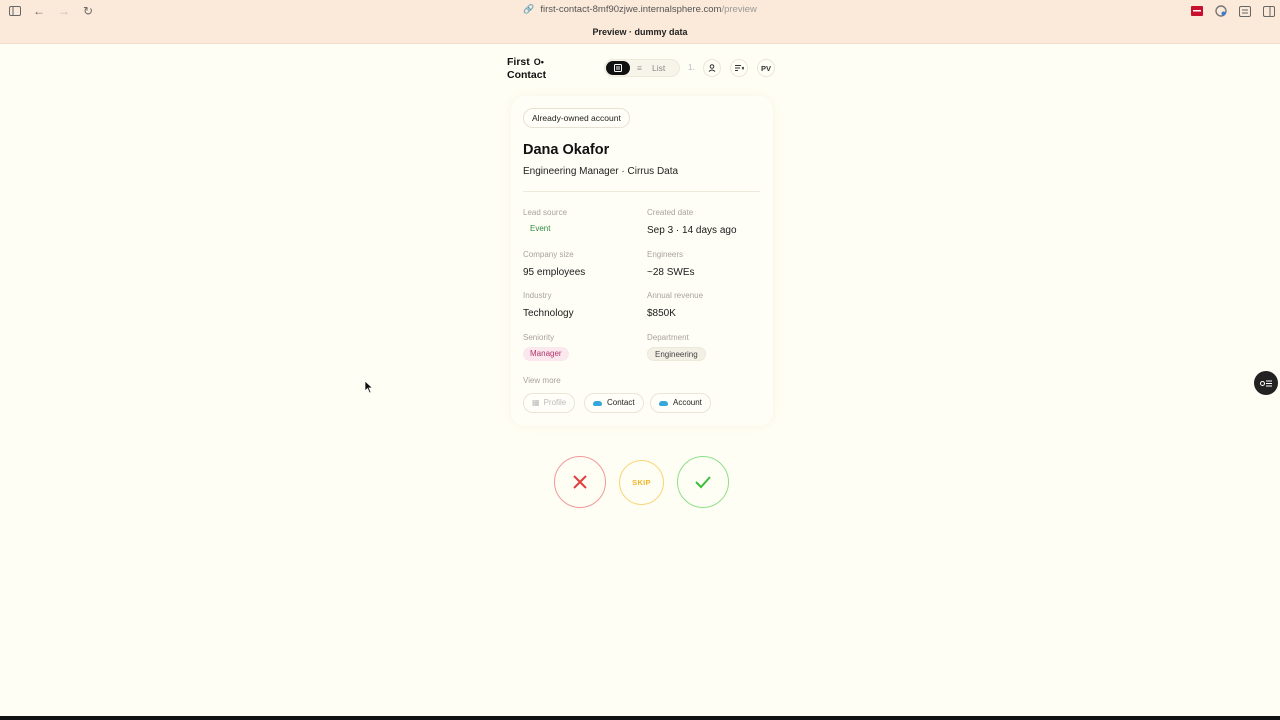 This screenshot has height=720, width=1280. What do you see at coordinates (555, 402) in the screenshot?
I see `profile-link-label: Profile` at bounding box center [555, 402].